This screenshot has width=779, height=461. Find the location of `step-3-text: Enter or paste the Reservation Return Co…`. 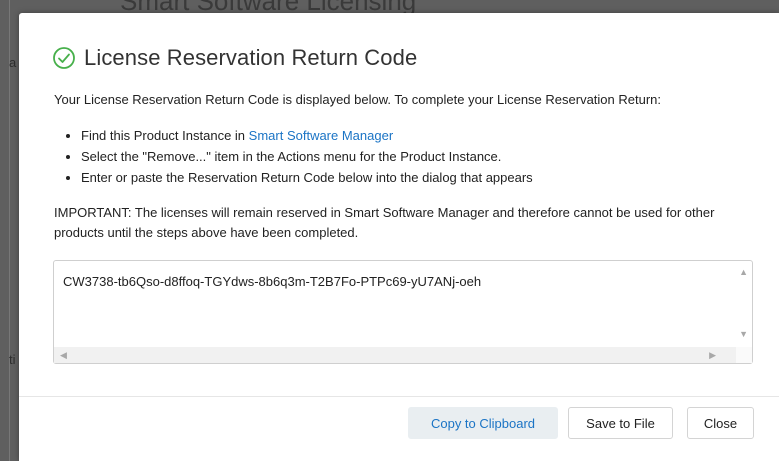

step-3-text: Enter or paste the Reservation Return Co… is located at coordinates (307, 177).